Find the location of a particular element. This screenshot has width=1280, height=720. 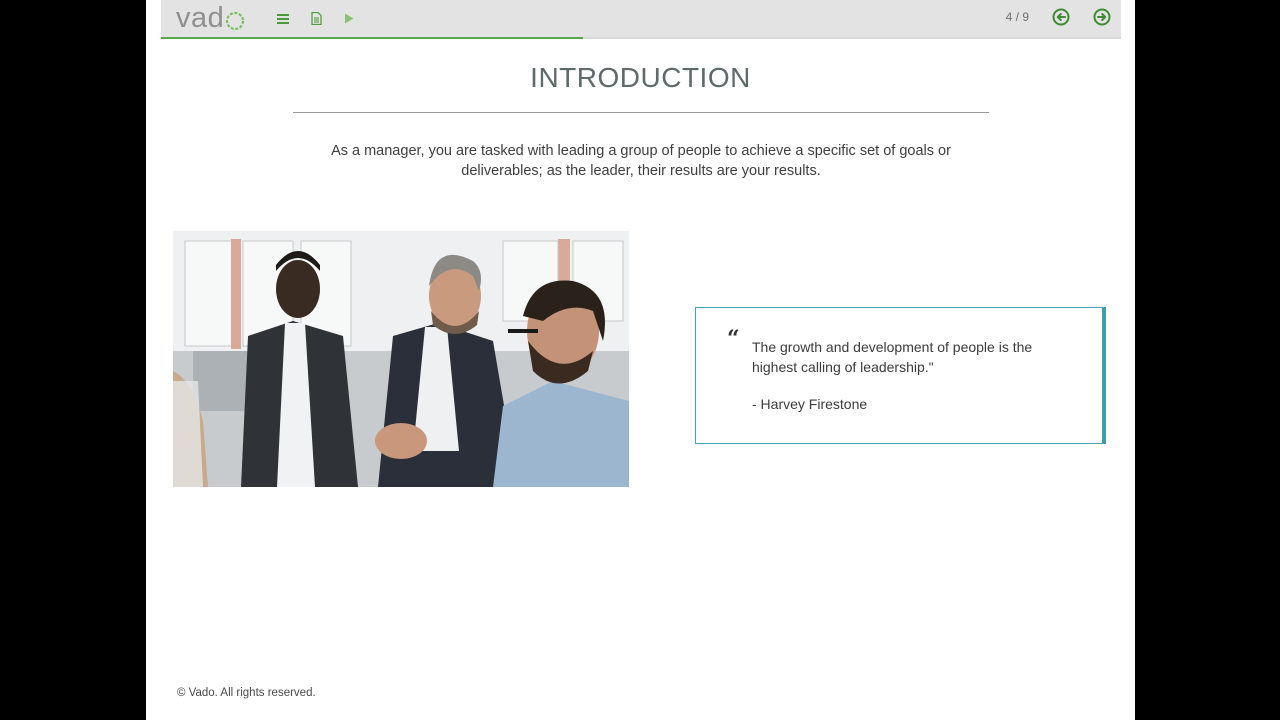

document-icon is located at coordinates (316, 18).